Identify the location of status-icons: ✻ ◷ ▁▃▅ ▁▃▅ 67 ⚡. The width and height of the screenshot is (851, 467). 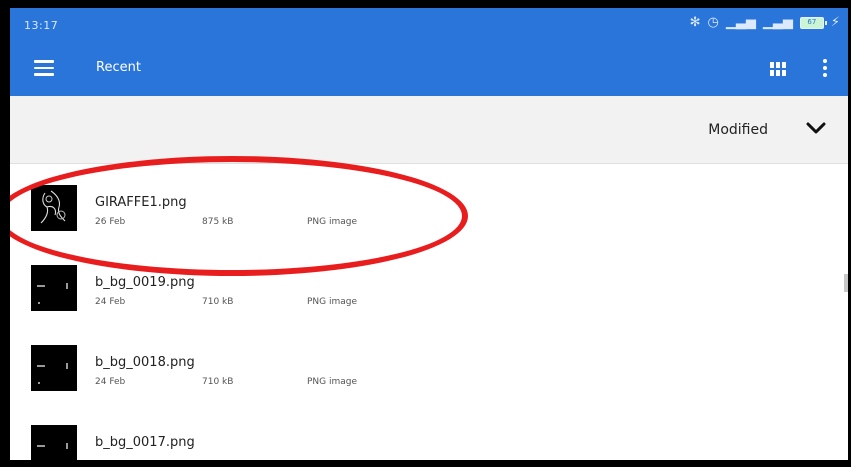
(765, 22).